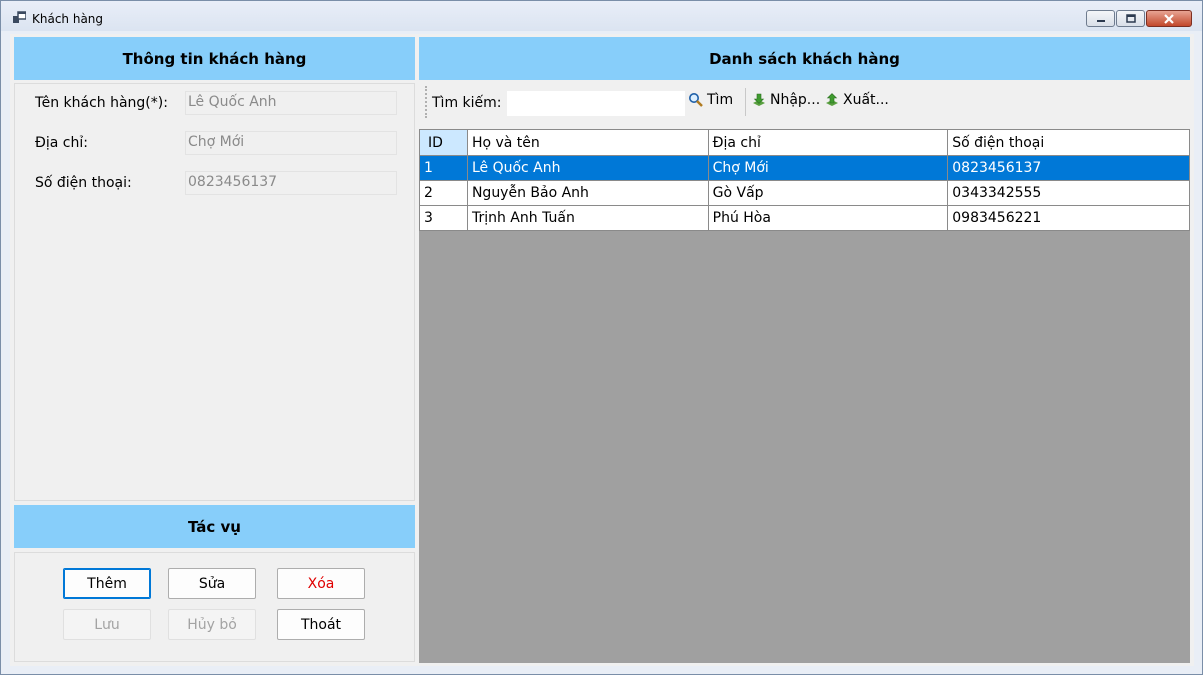 The height and width of the screenshot is (675, 1203). Describe the element at coordinates (601, 16) in the screenshot. I see `title-bar: Khách hàng` at that location.